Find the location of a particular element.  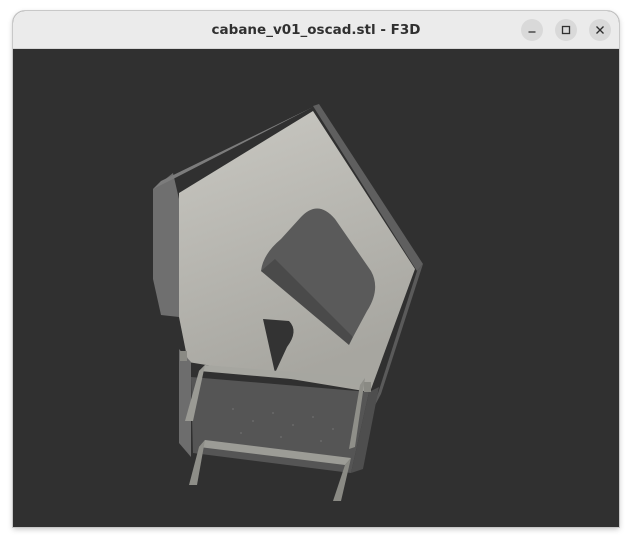

model-base-left is located at coordinates (185, 403).